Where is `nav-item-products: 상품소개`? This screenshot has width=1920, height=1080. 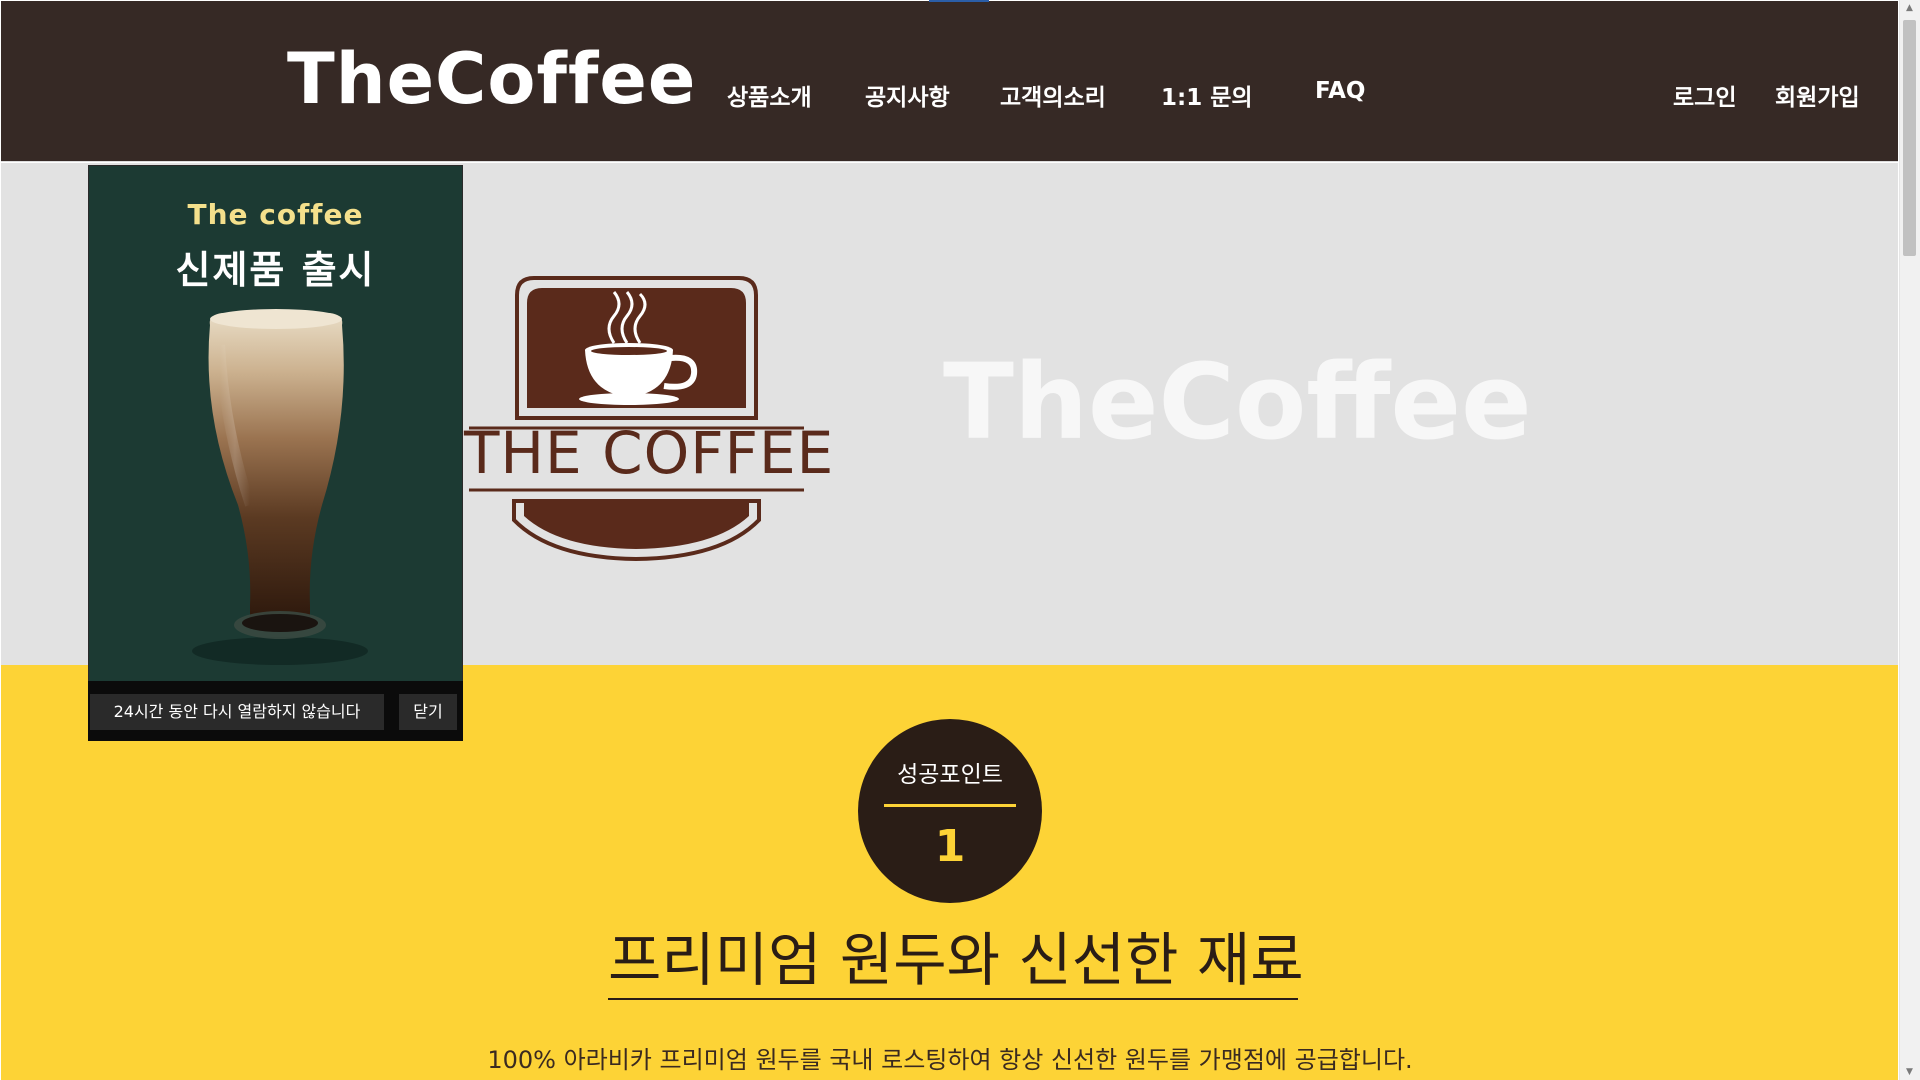 nav-item-products: 상품소개 is located at coordinates (769, 95).